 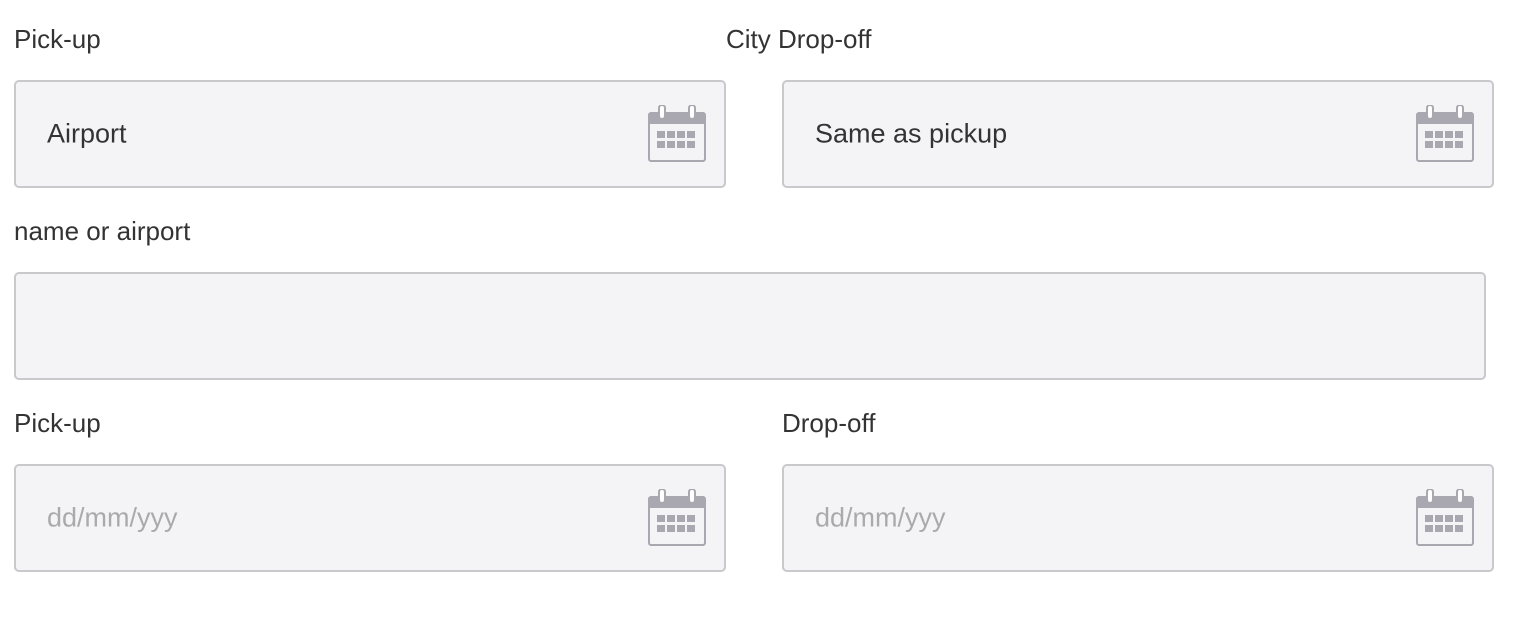 I want to click on dropoff-location-value: Same as pickup, so click(x=911, y=133).